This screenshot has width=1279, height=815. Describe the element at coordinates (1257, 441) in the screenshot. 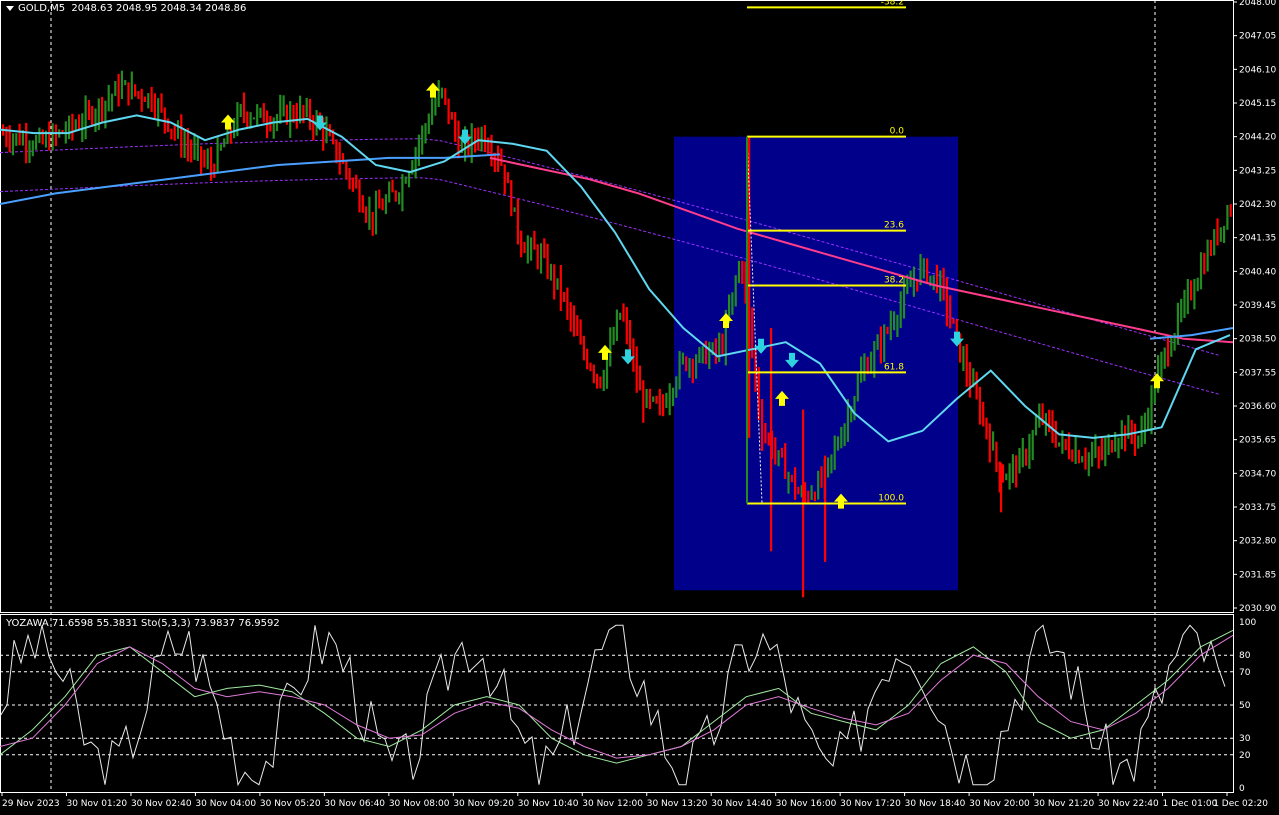

I see `price-axis-label: 2035.65` at that location.